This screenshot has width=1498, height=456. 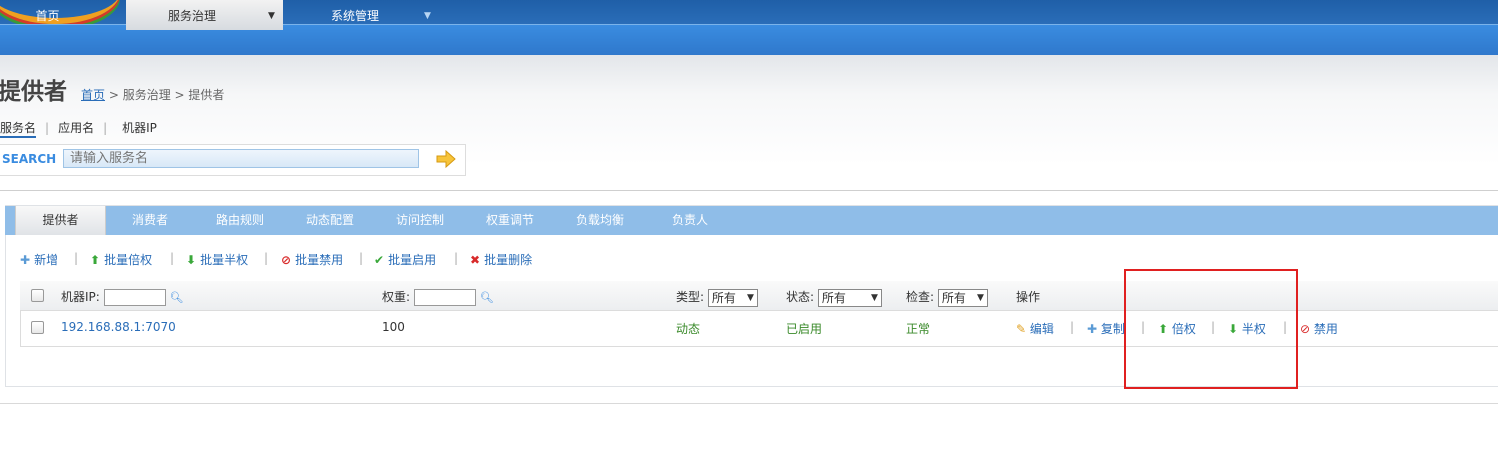 What do you see at coordinates (1106, 328) in the screenshot?
I see `copy-button: ✚ 复制` at bounding box center [1106, 328].